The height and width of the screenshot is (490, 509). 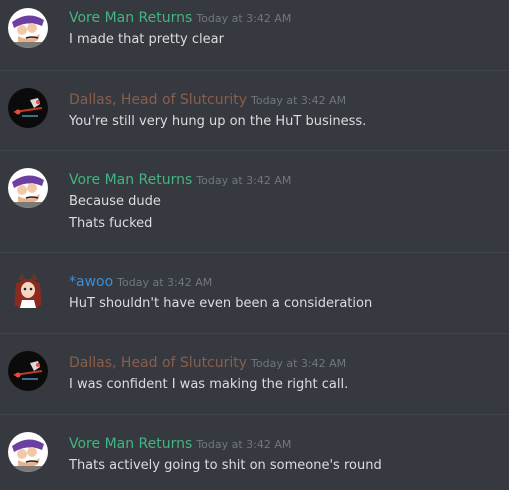 What do you see at coordinates (115, 201) in the screenshot?
I see `message-text: Because dude` at bounding box center [115, 201].